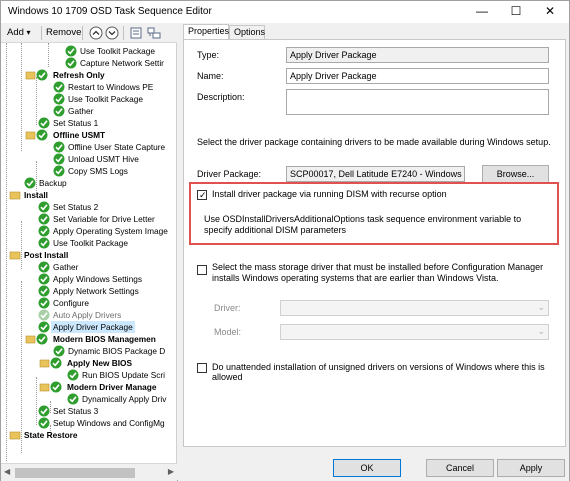 This screenshot has width=570, height=481. I want to click on tree-item-label: Backup, so click(53, 183).